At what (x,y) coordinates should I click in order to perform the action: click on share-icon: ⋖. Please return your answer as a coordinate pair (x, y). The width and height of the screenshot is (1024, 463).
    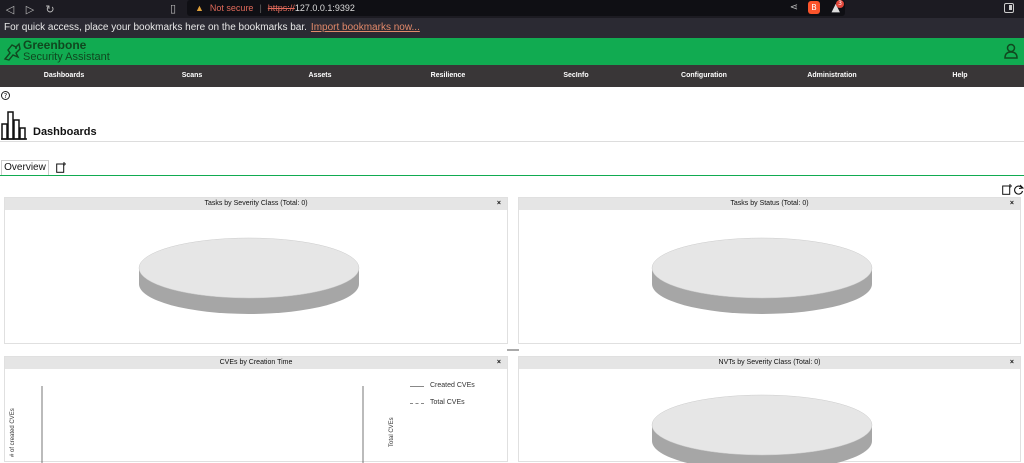
    Looking at the image, I should click on (794, 7).